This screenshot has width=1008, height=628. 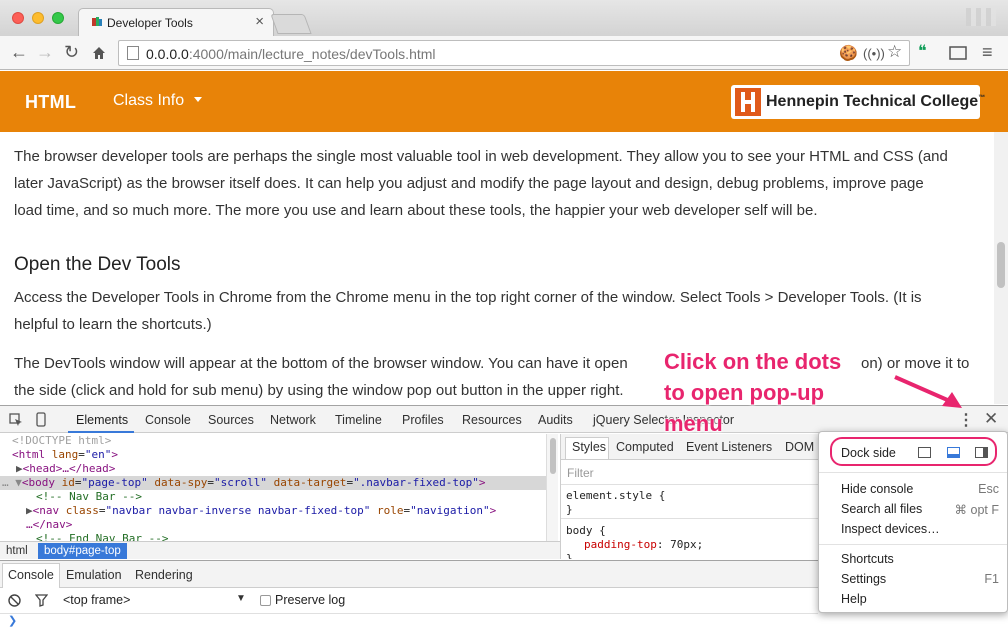 I want to click on code-line: ▶<head>…</head>, so click(x=273, y=469).